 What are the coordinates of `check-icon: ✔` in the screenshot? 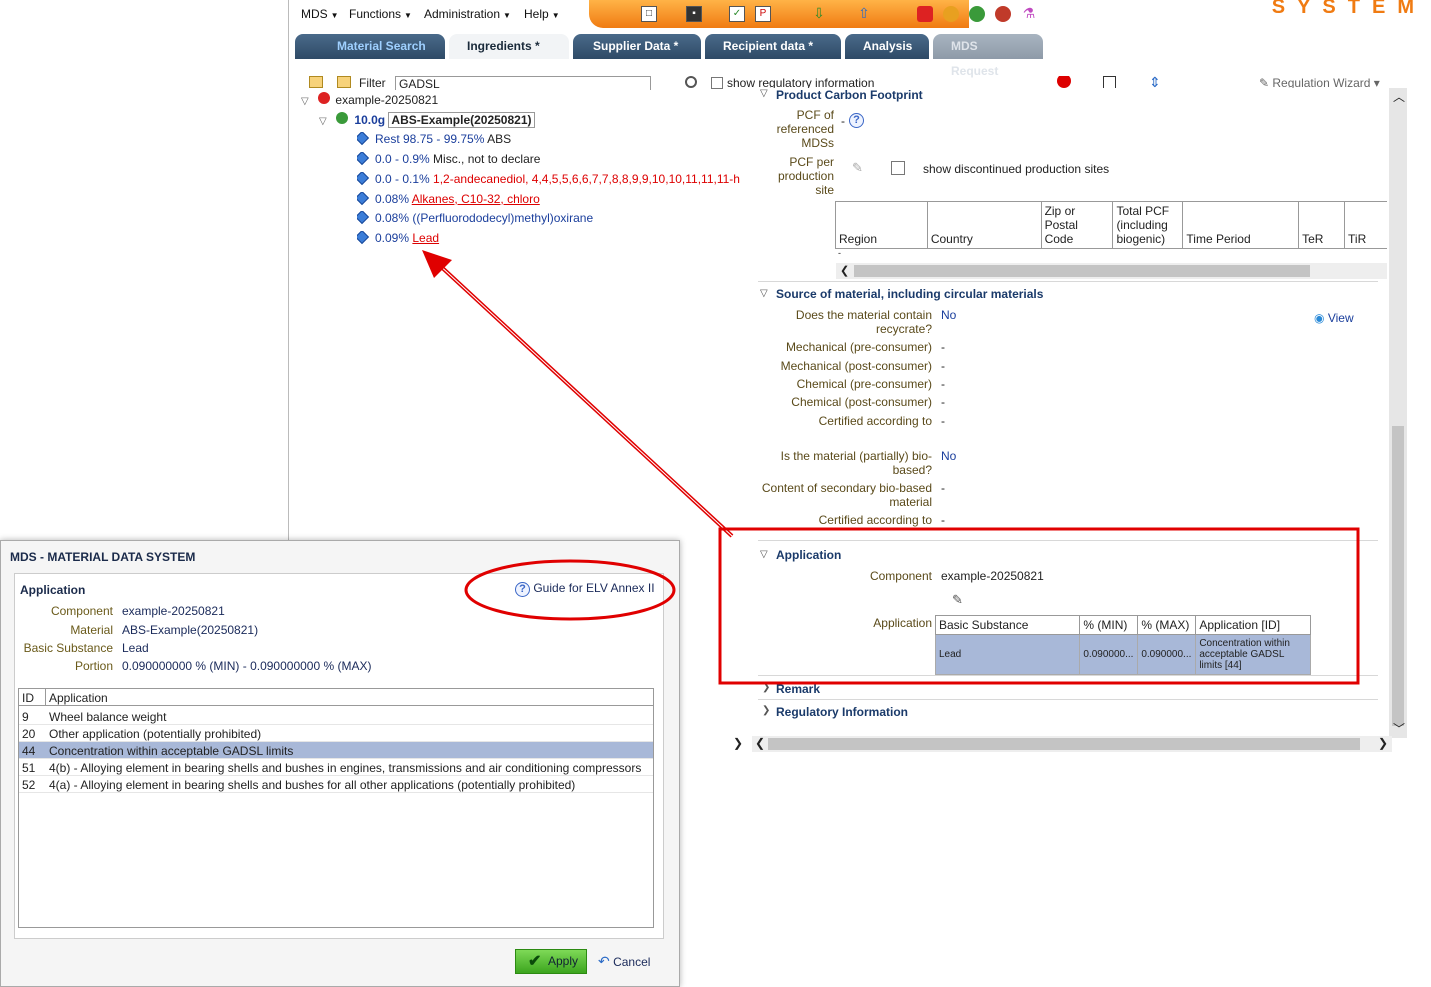 It's located at (535, 961).